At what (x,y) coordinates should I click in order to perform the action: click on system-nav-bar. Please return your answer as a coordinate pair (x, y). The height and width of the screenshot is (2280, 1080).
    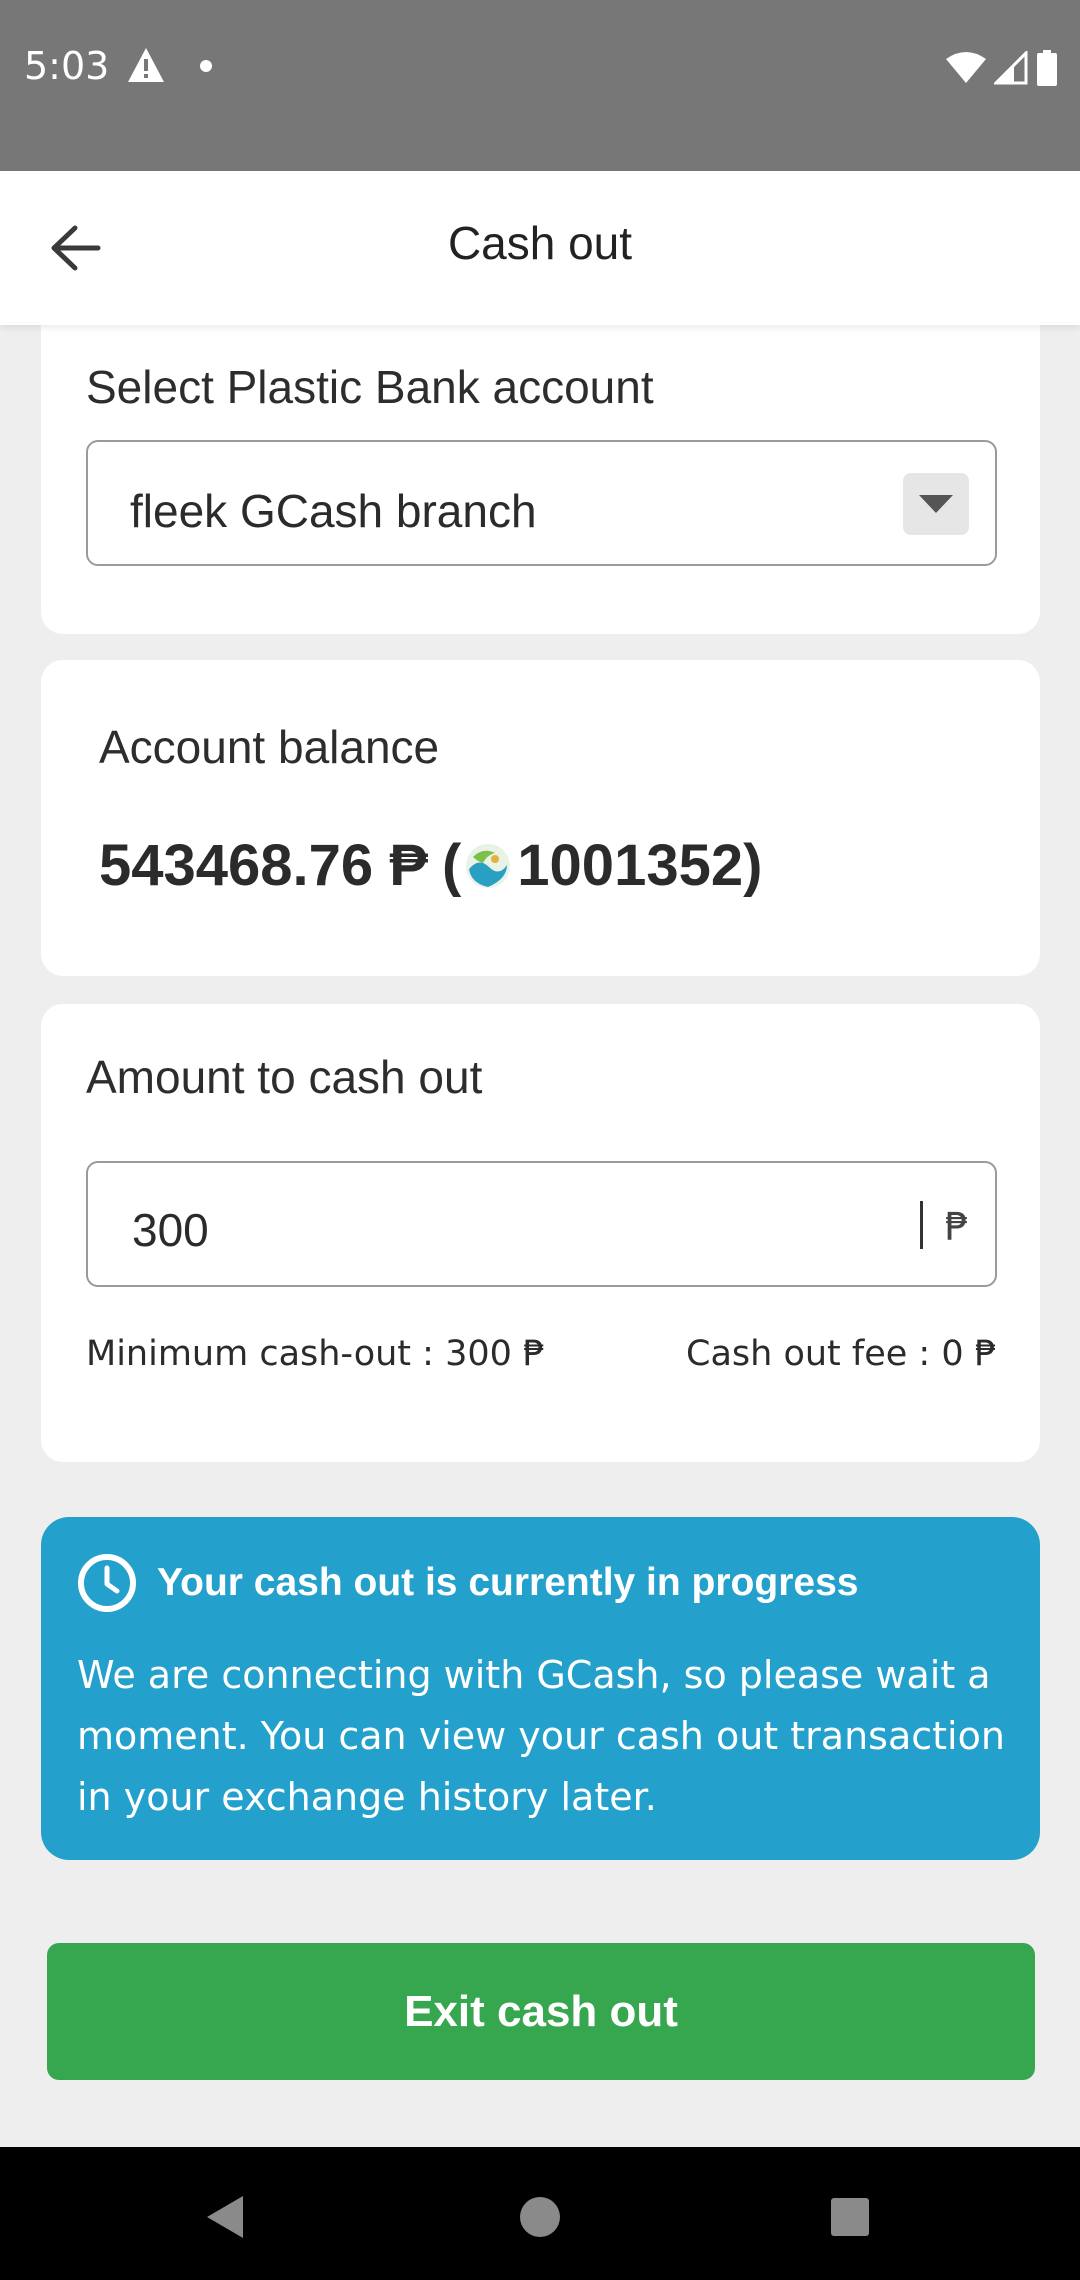
    Looking at the image, I should click on (540, 2213).